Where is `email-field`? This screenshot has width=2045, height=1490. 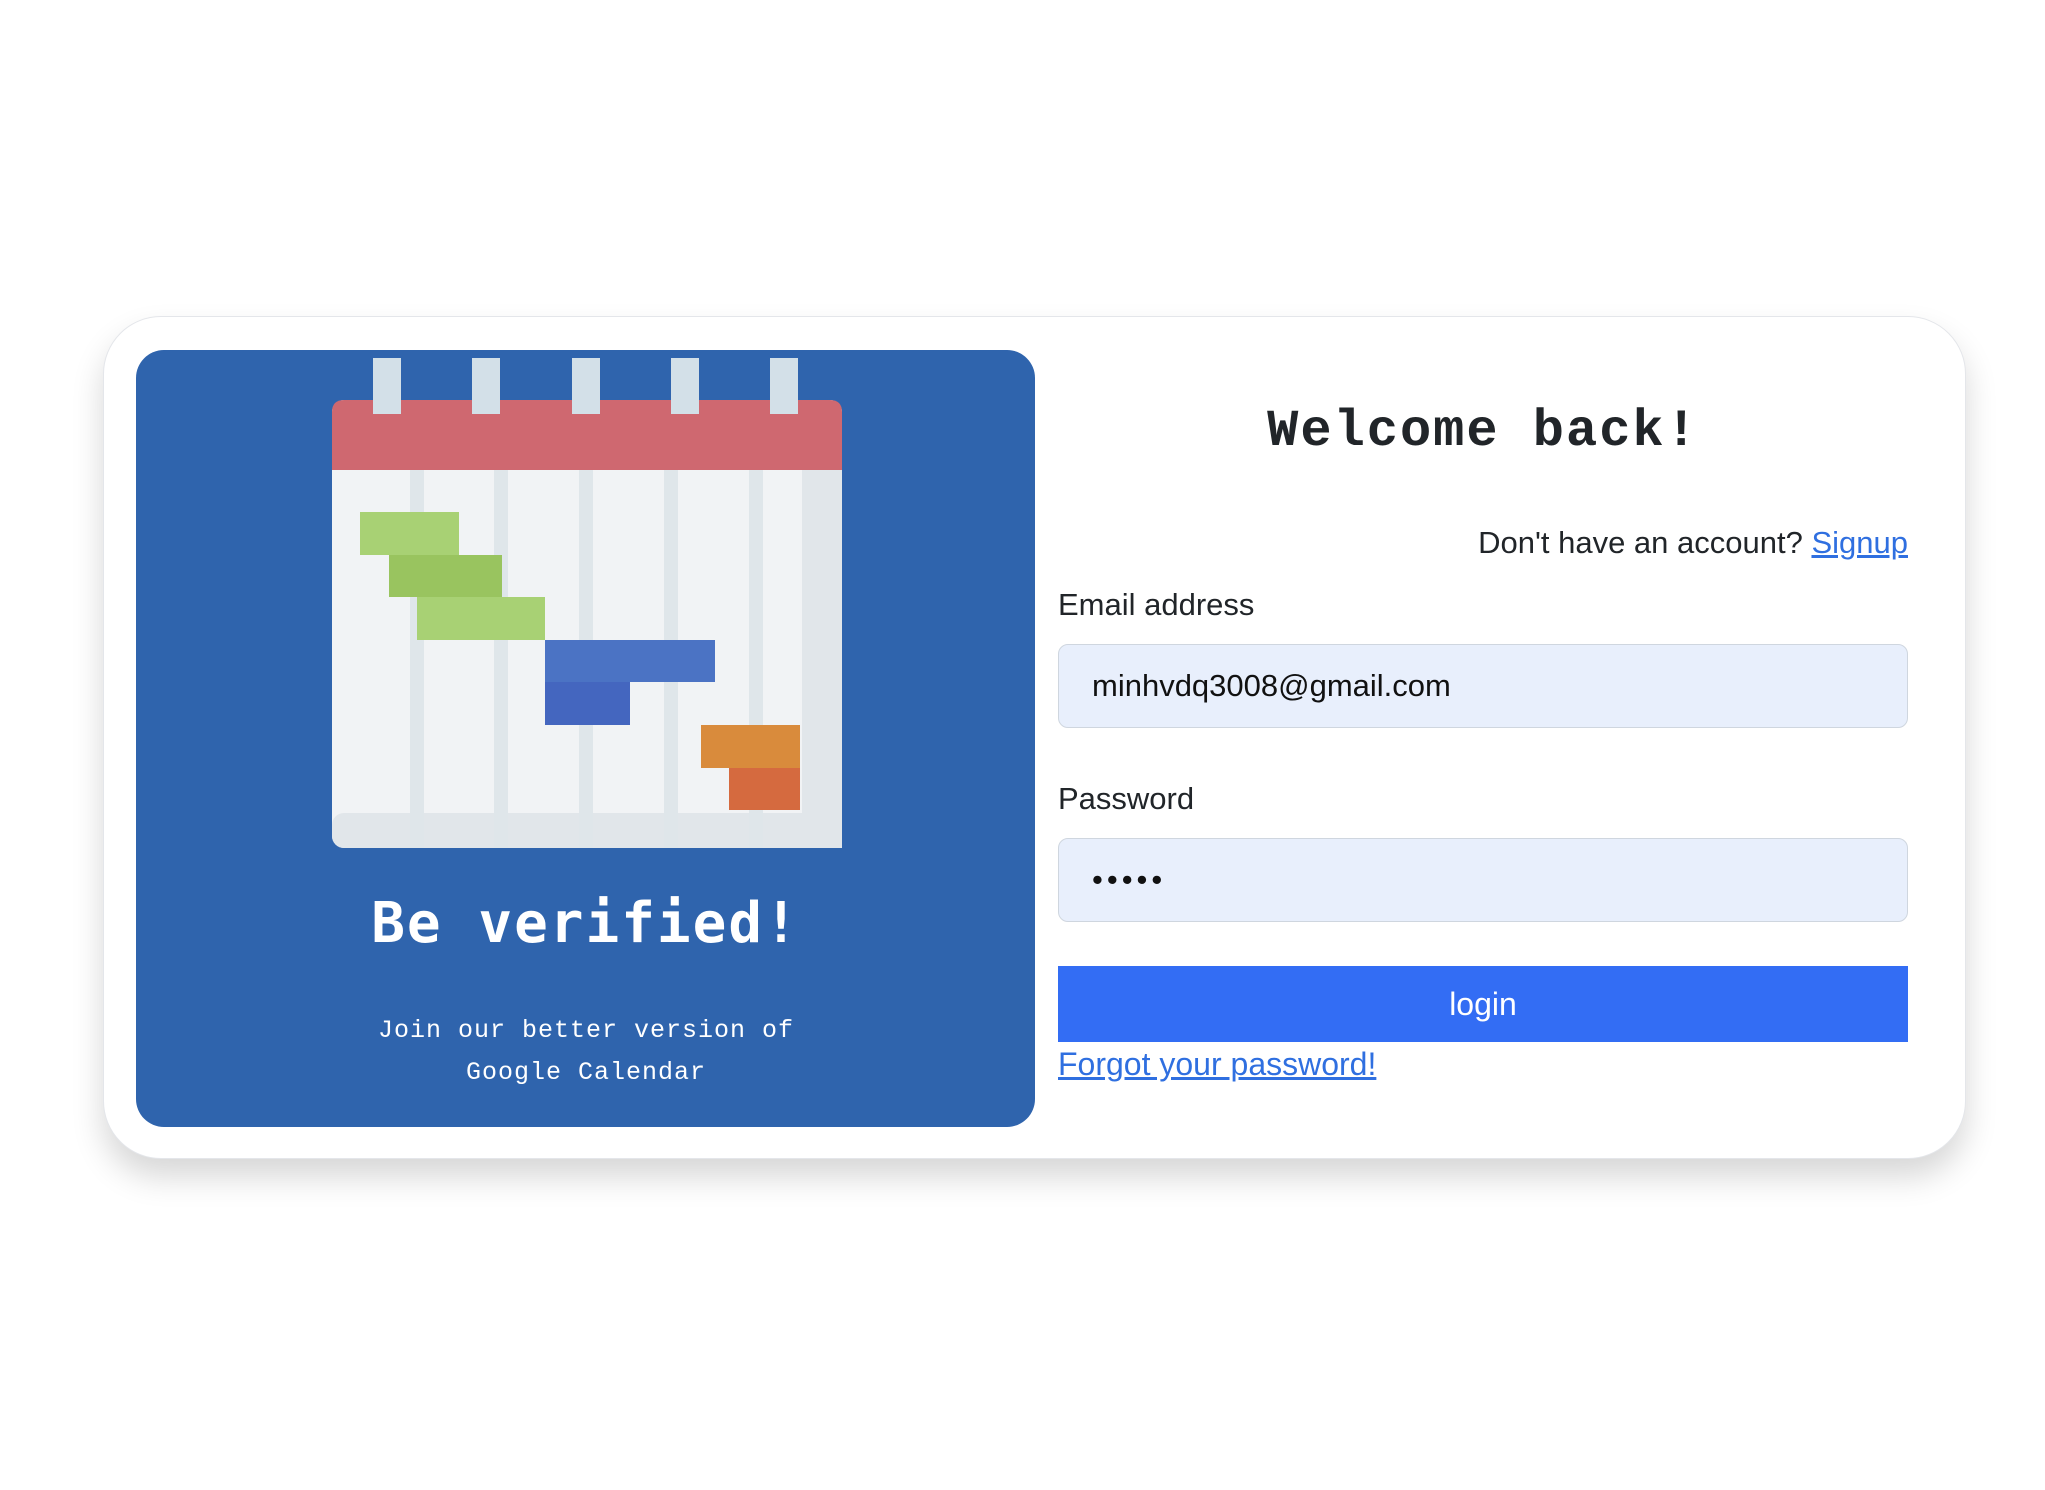 email-field is located at coordinates (1483, 686).